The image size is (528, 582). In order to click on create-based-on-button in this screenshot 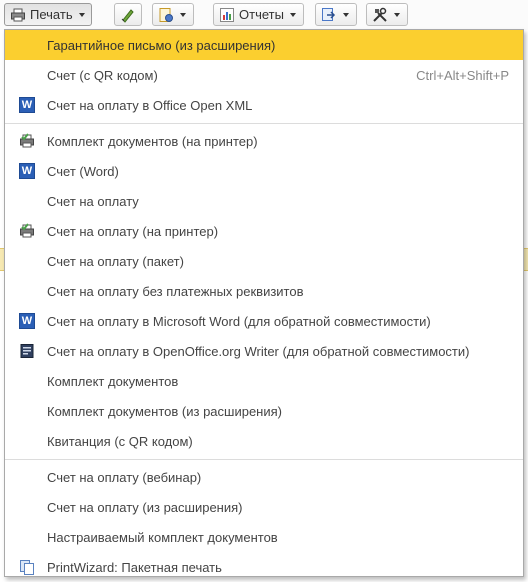, I will do `click(336, 14)`.